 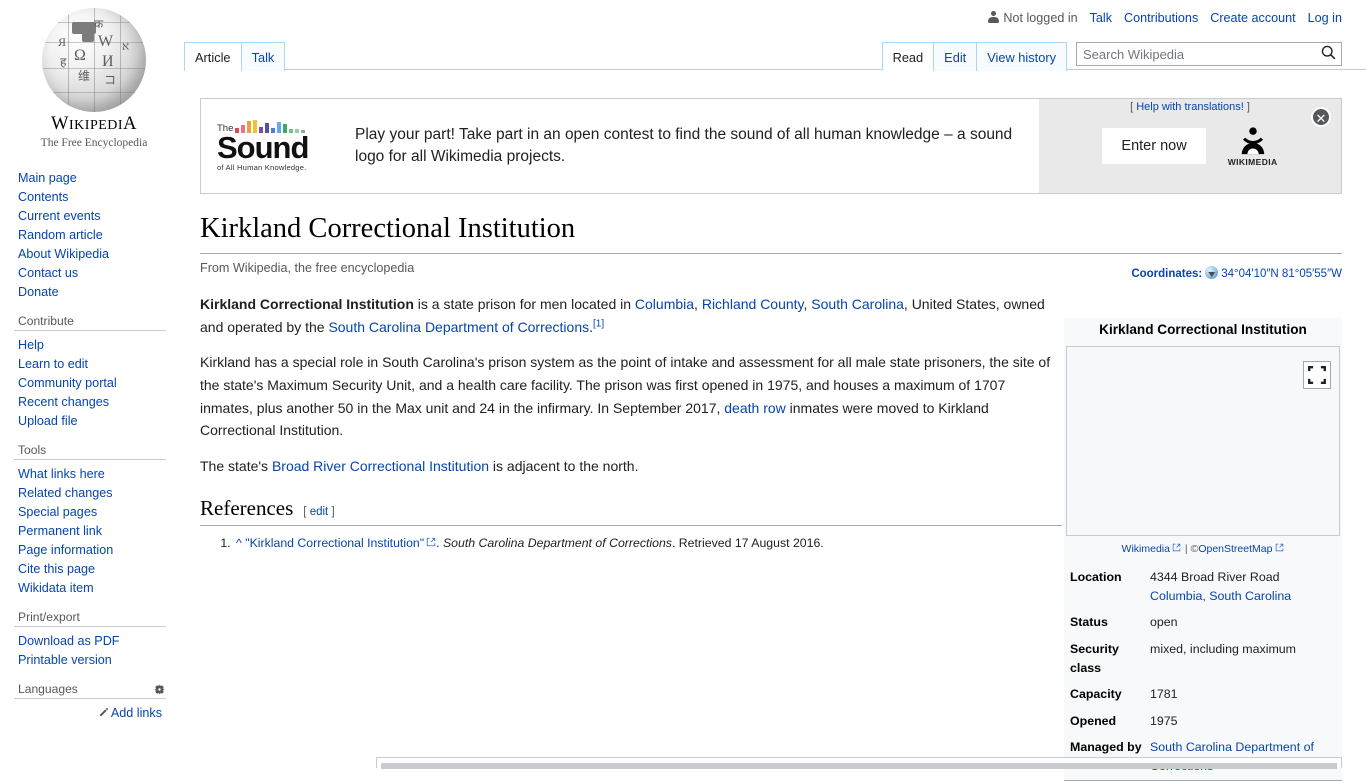 What do you see at coordinates (90, 419) in the screenshot?
I see `sidebar-item-upload-file: Upload file` at bounding box center [90, 419].